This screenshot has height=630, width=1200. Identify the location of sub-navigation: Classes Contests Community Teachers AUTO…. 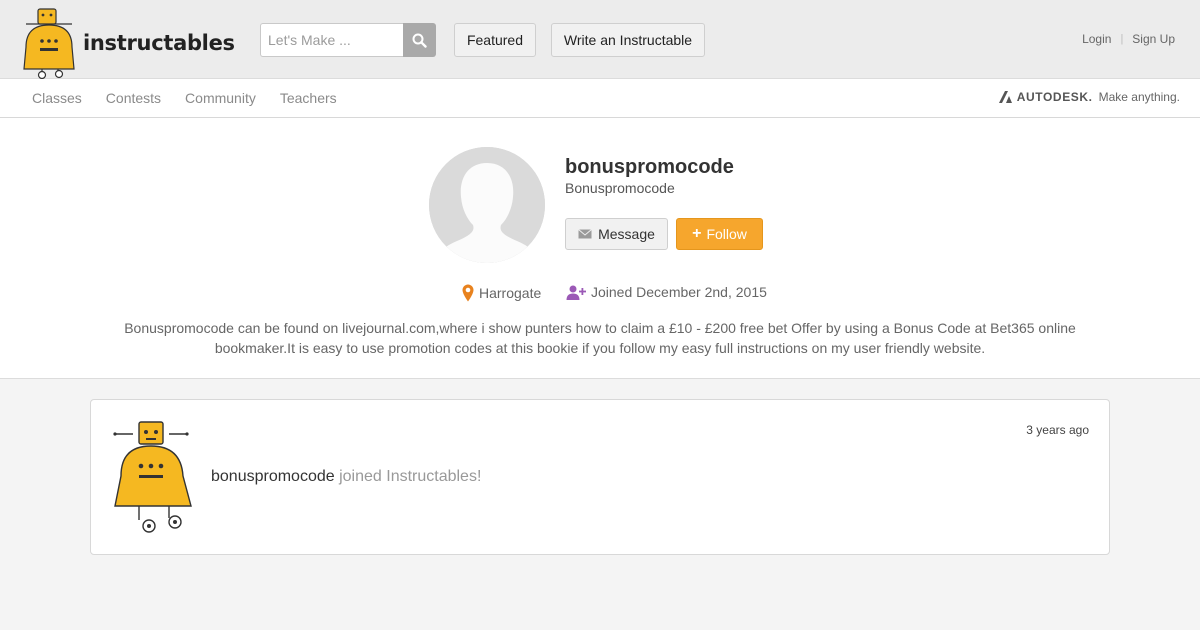
(600, 98).